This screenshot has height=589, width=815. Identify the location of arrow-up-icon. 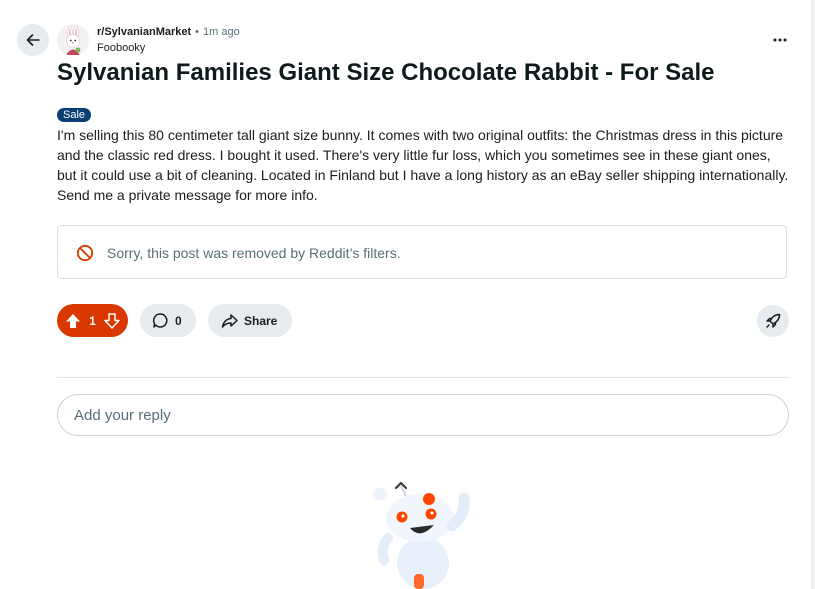
(73, 320).